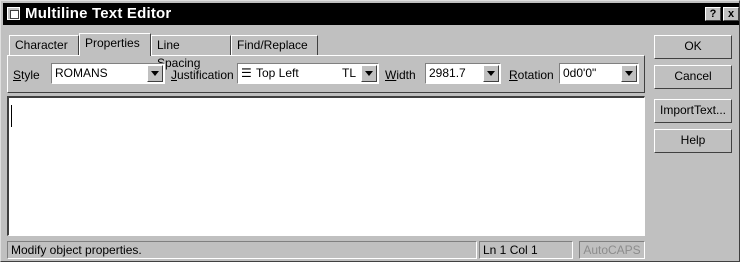 The width and height of the screenshot is (740, 262). I want to click on close-button: x, so click(731, 14).